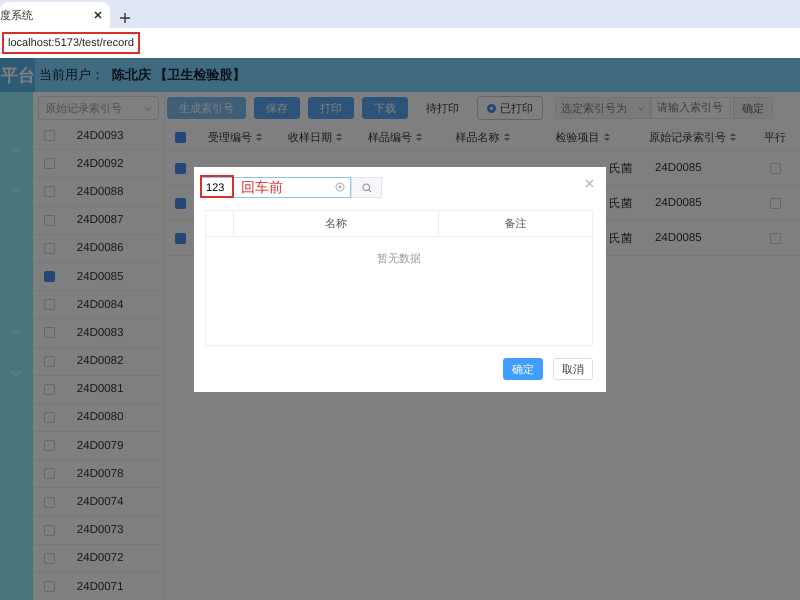 The image size is (800, 600). I want to click on index-item: 24D0081, so click(100, 389).